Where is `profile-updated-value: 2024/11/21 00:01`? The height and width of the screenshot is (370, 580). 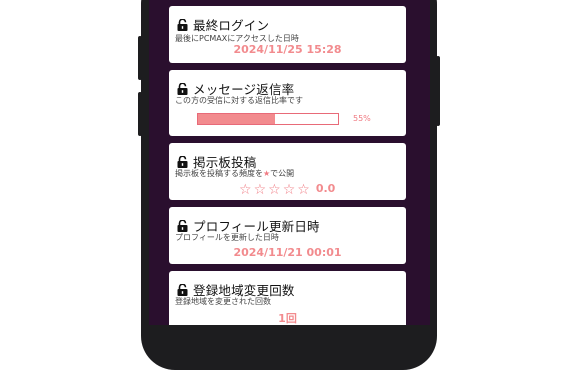
profile-updated-value: 2024/11/21 00:01 is located at coordinates (287, 252).